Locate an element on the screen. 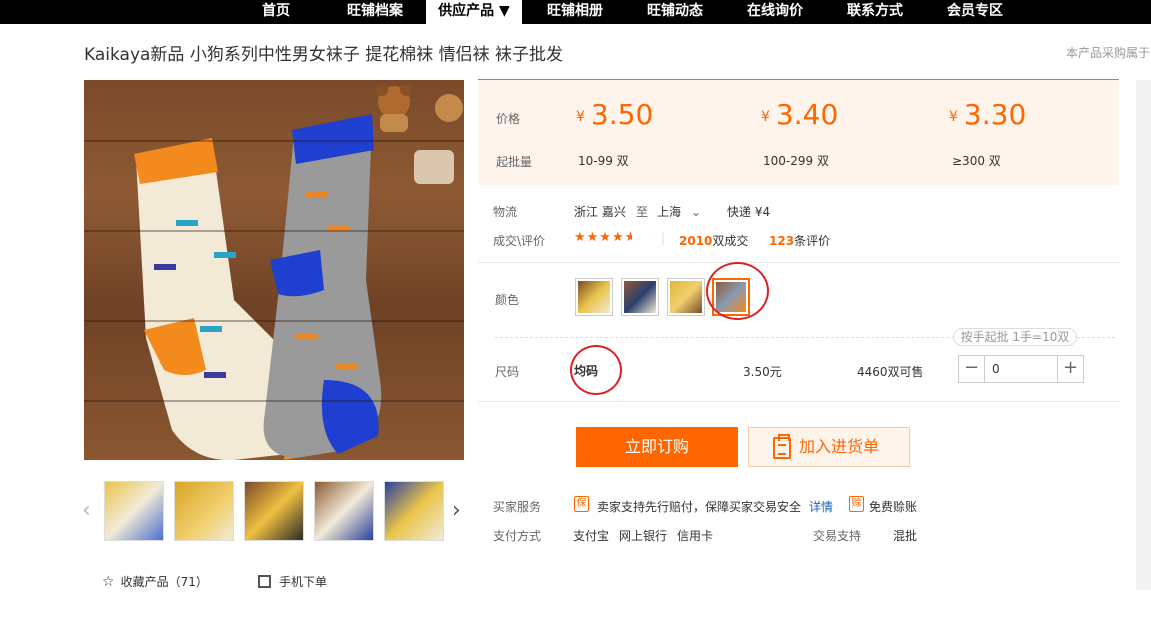  nav-products: 供应产品 ▼ is located at coordinates (474, 12).